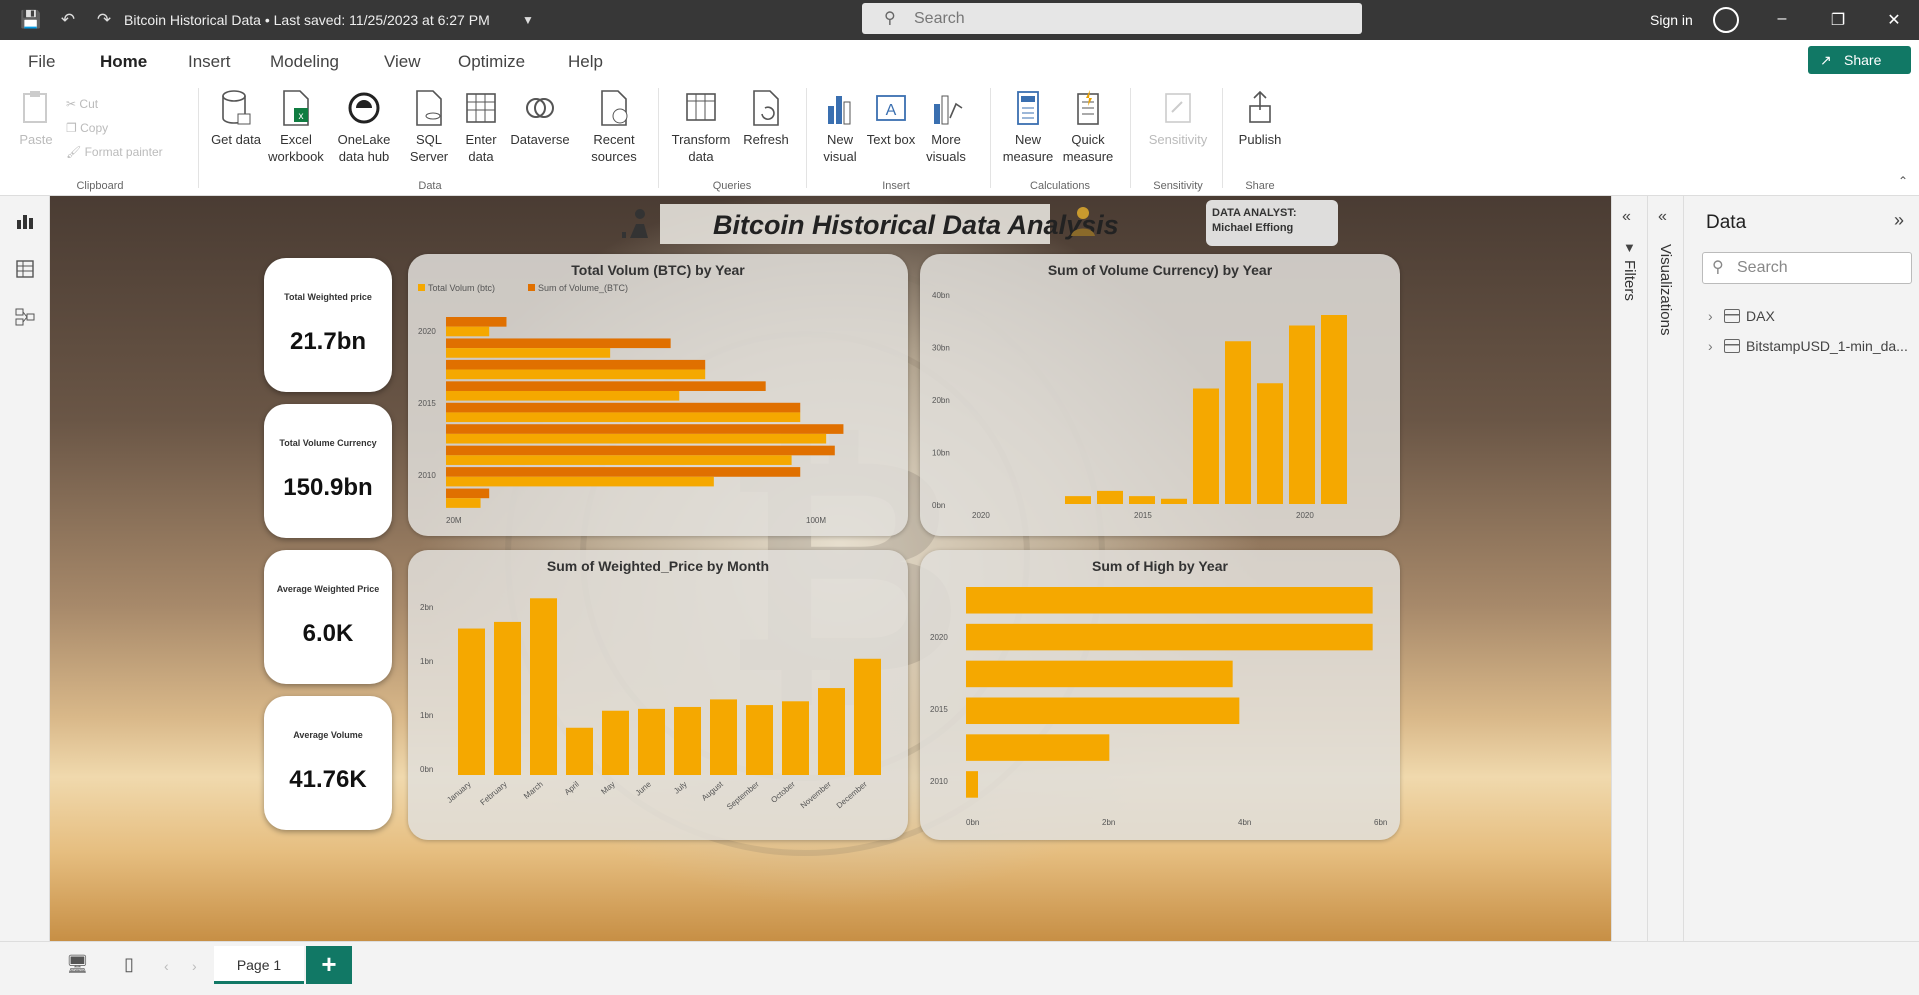 The height and width of the screenshot is (995, 1919). What do you see at coordinates (1253, 228) in the screenshot?
I see `analyst-name: Michael Effiong` at bounding box center [1253, 228].